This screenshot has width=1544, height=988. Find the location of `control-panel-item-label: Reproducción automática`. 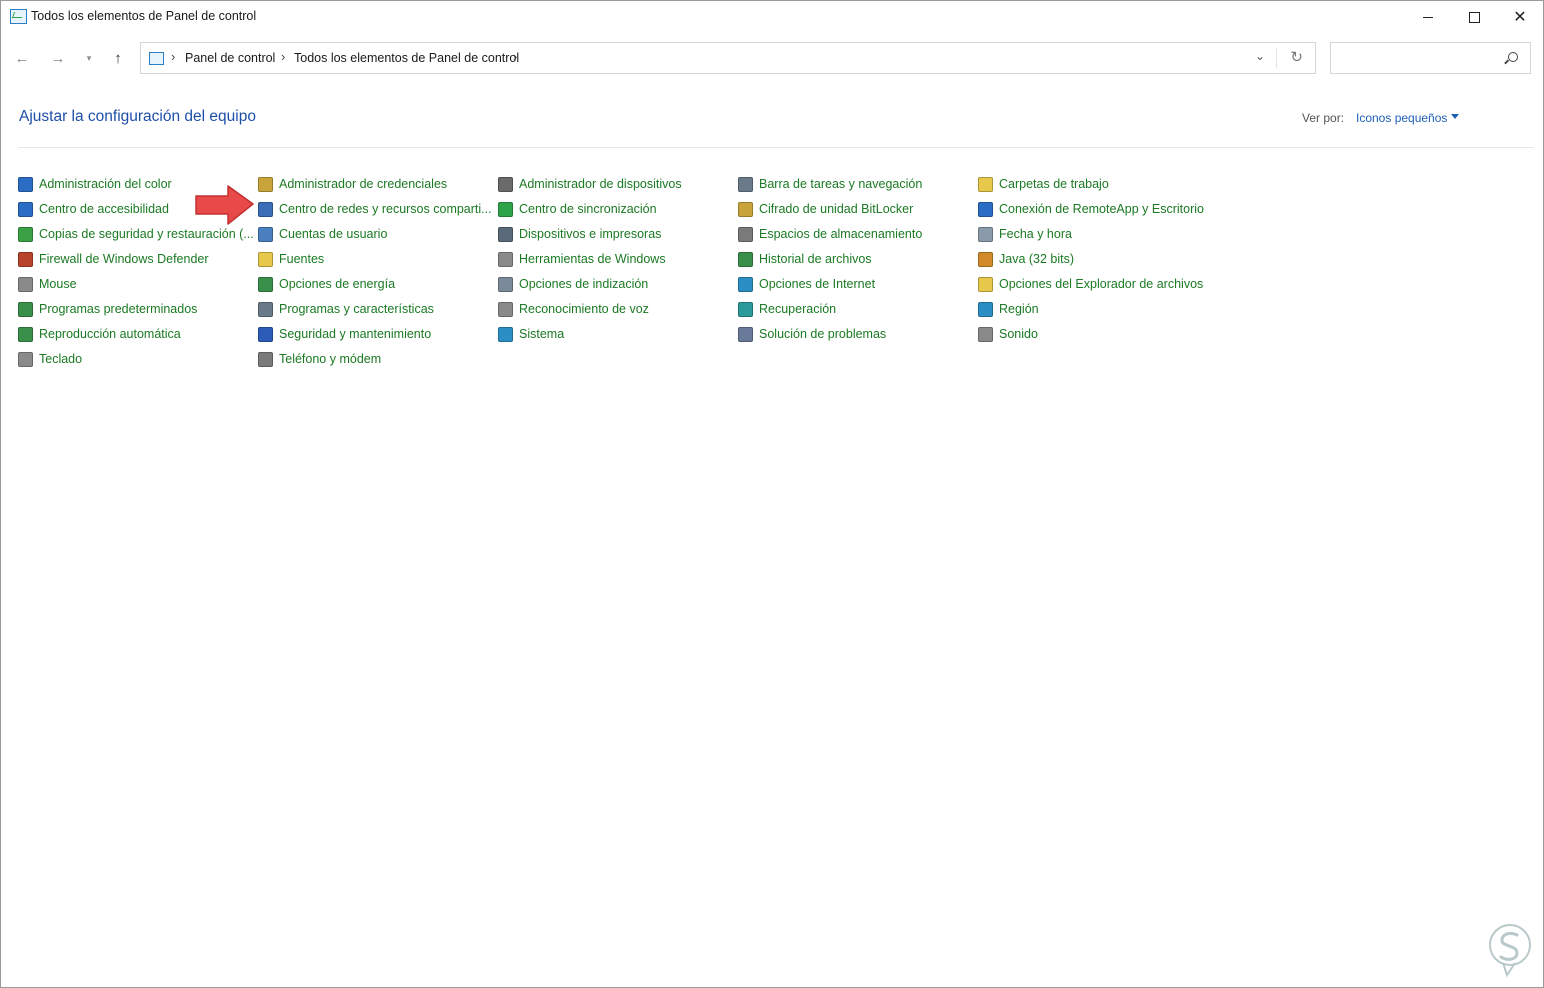

control-panel-item-label: Reproducción automática is located at coordinates (110, 334).